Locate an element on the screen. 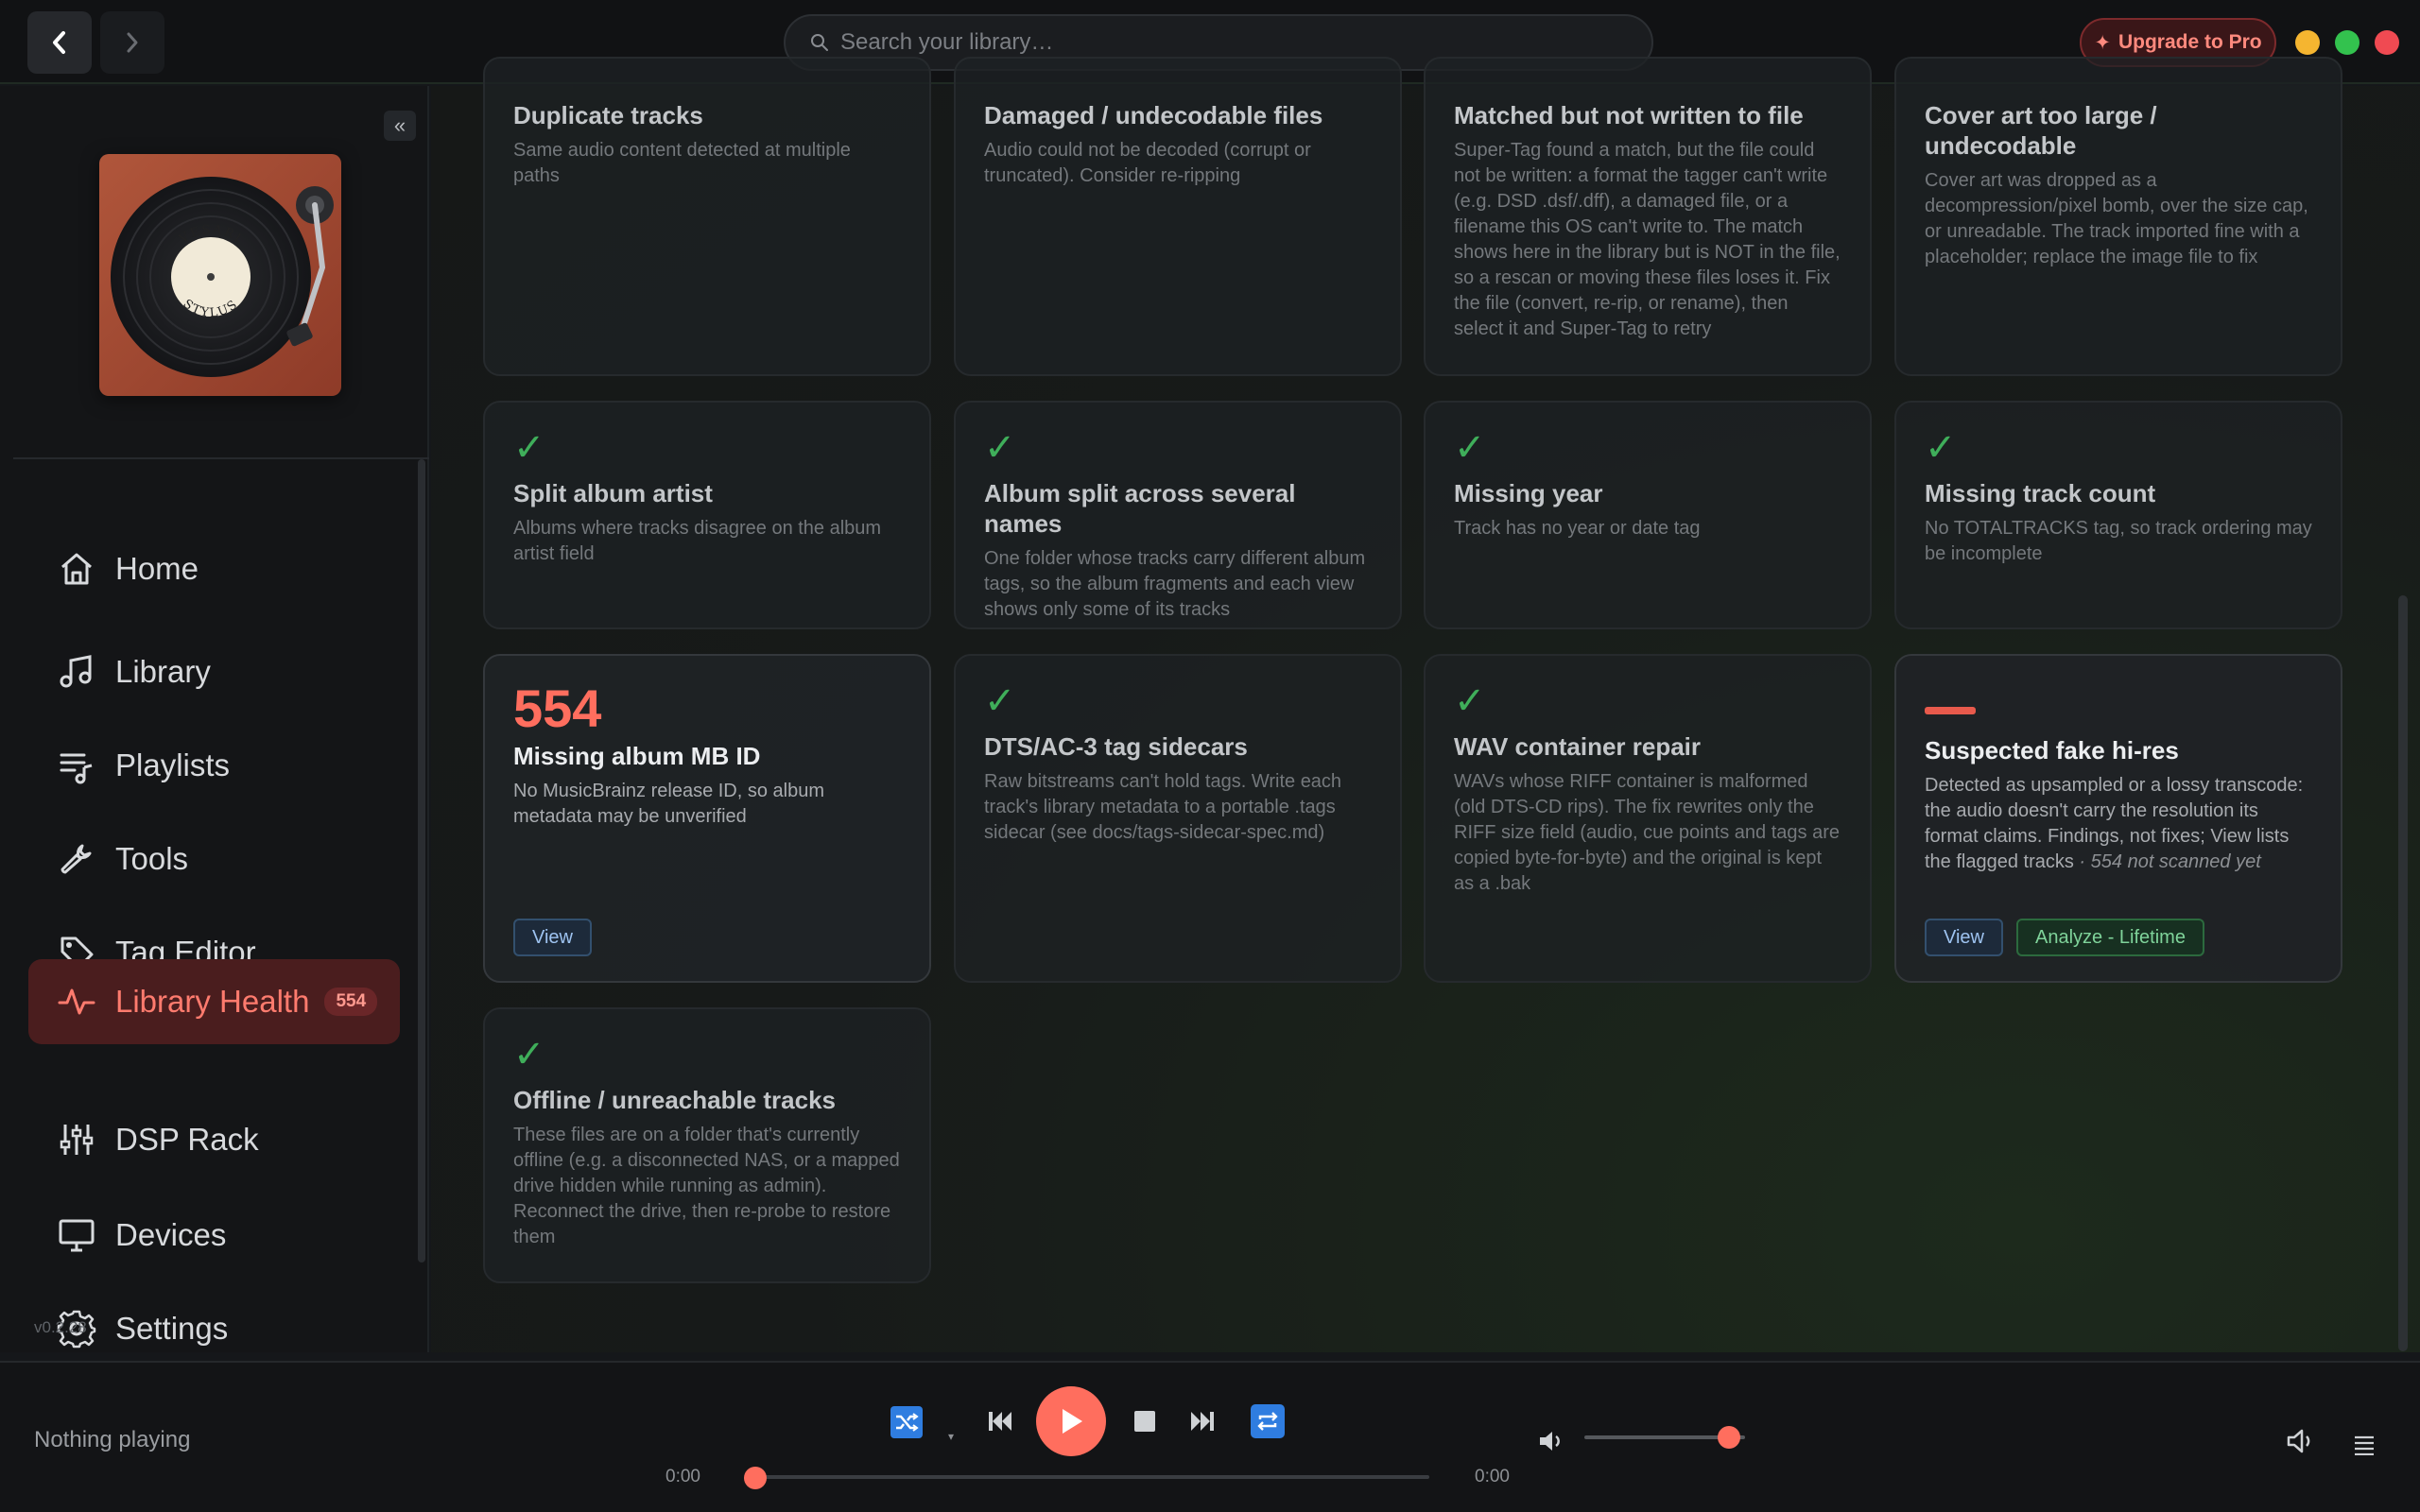 The height and width of the screenshot is (1512, 2420). card-title: Split album artist is located at coordinates (613, 493).